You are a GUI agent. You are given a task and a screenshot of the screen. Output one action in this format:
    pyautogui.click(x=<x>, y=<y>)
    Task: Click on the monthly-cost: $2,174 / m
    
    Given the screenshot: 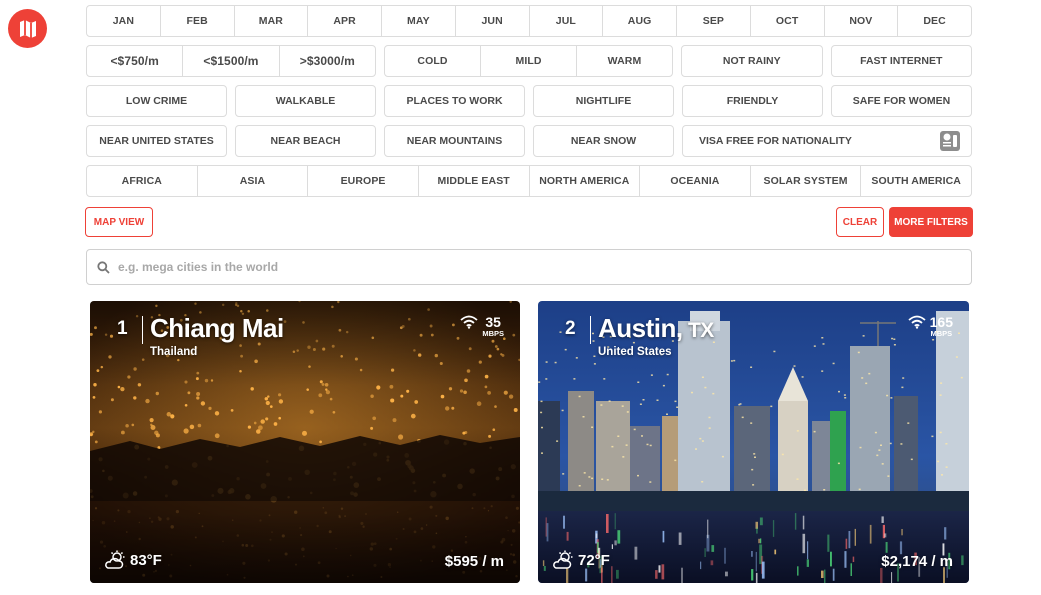 What is the action you would take?
    pyautogui.click(x=917, y=561)
    